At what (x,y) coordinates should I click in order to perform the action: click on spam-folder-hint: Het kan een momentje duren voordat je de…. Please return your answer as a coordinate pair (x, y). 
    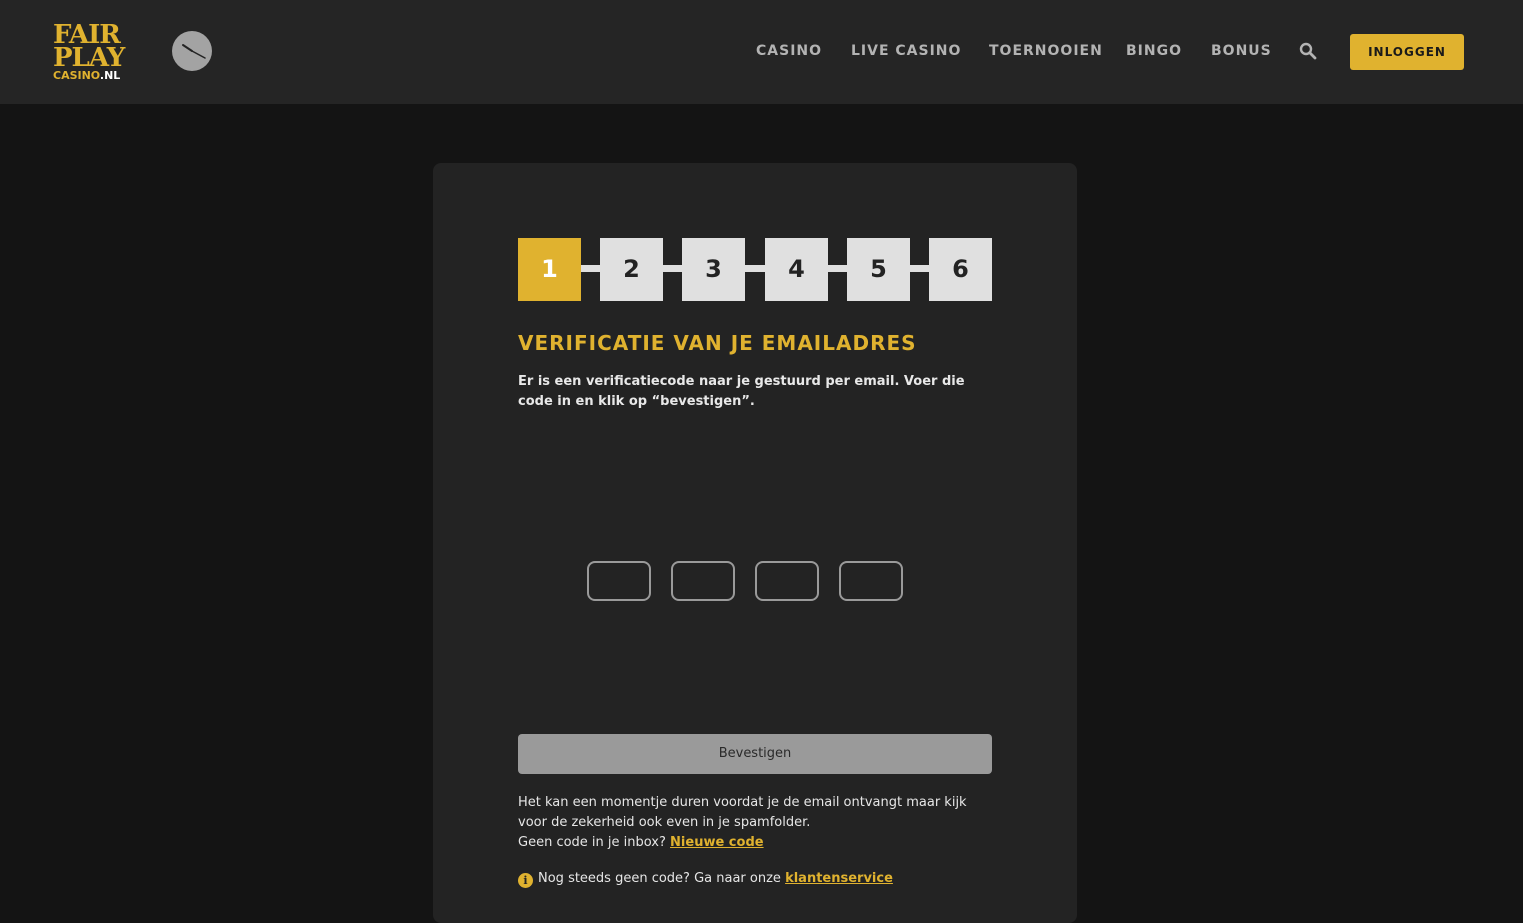
    Looking at the image, I should click on (742, 812).